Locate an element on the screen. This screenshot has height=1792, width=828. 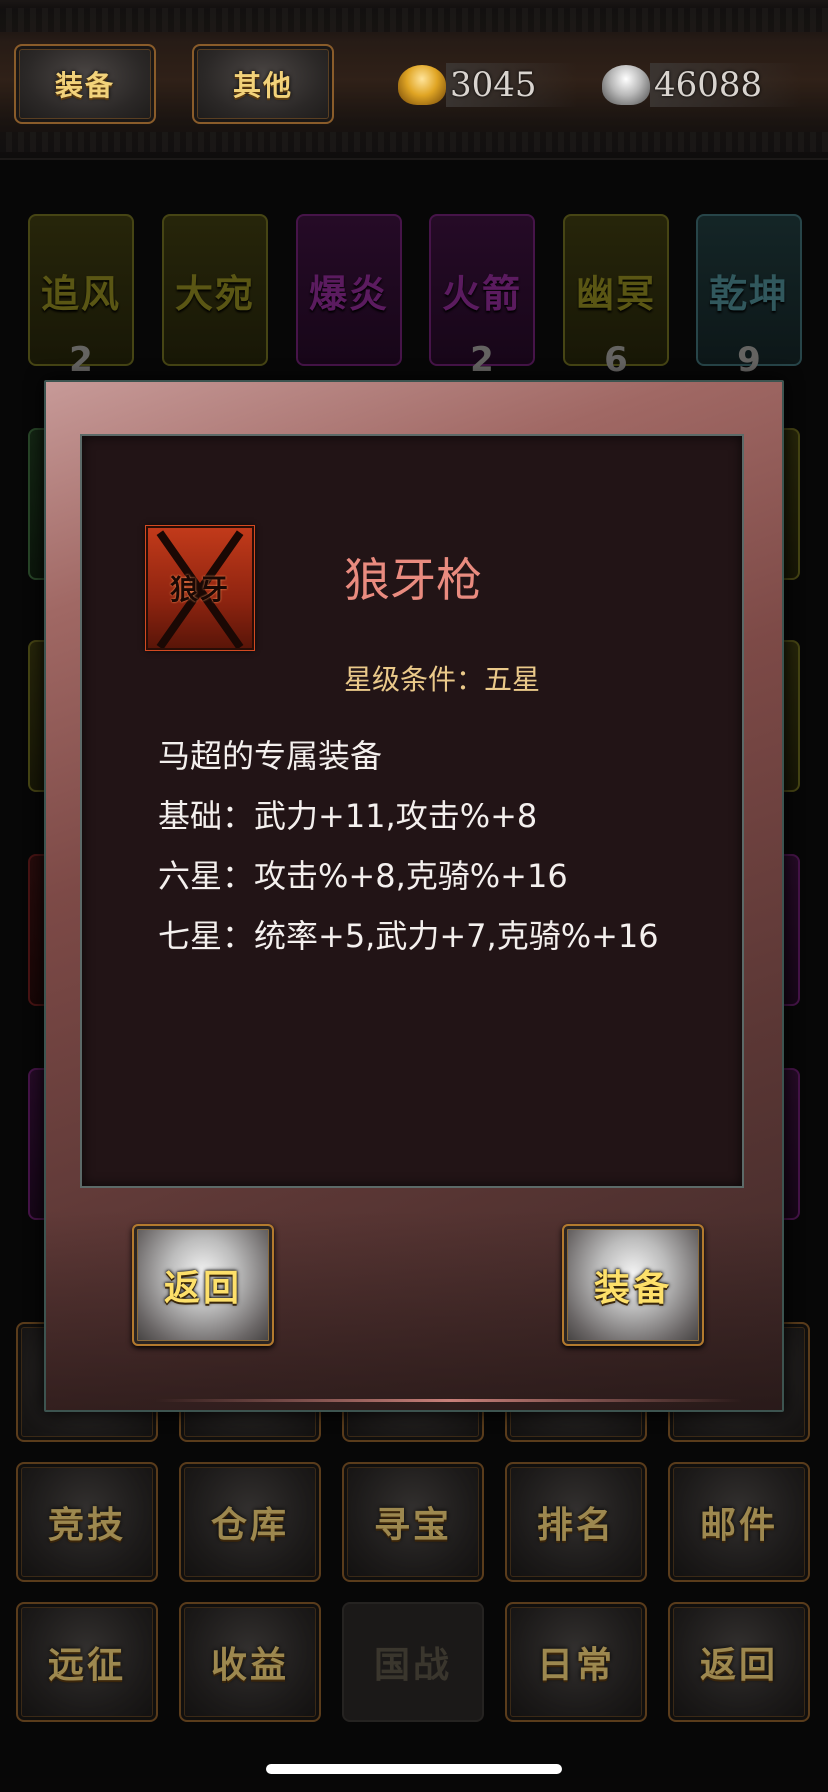
description-line: 马超的专属装备 is located at coordinates (270, 756).